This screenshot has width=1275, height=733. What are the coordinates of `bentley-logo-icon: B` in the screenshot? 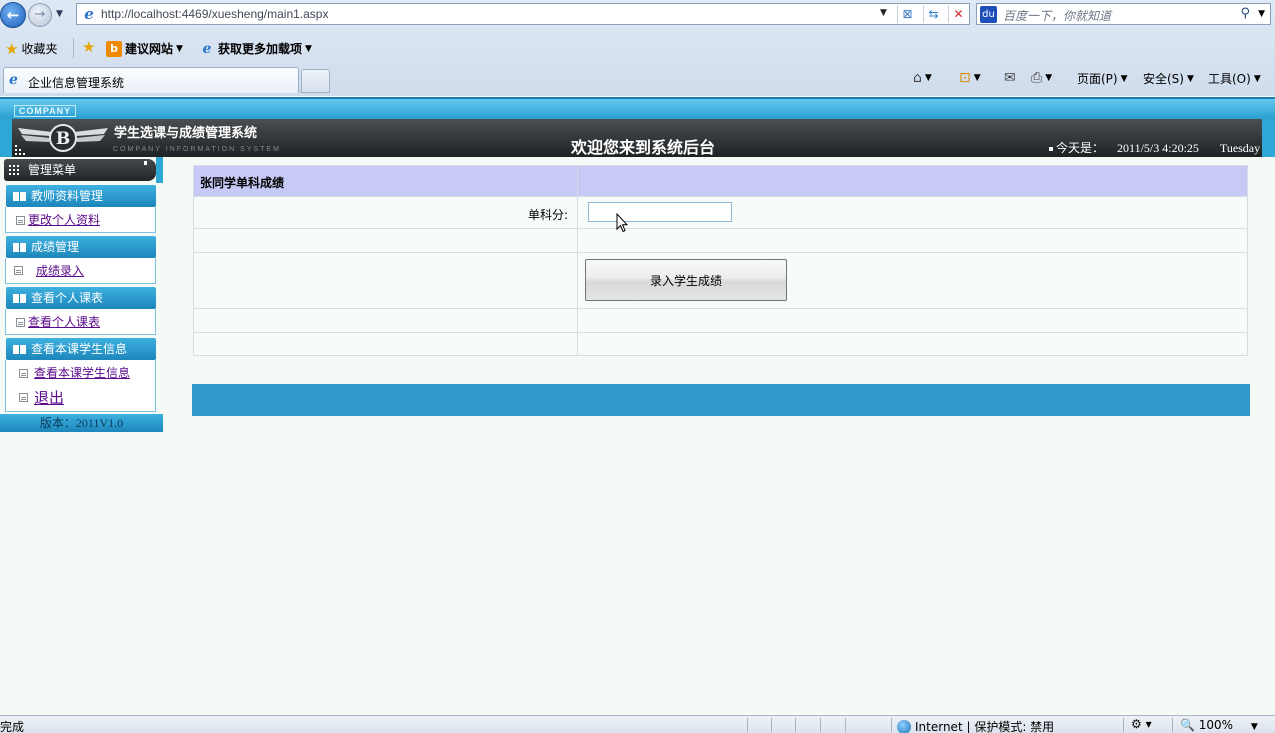 It's located at (63, 138).